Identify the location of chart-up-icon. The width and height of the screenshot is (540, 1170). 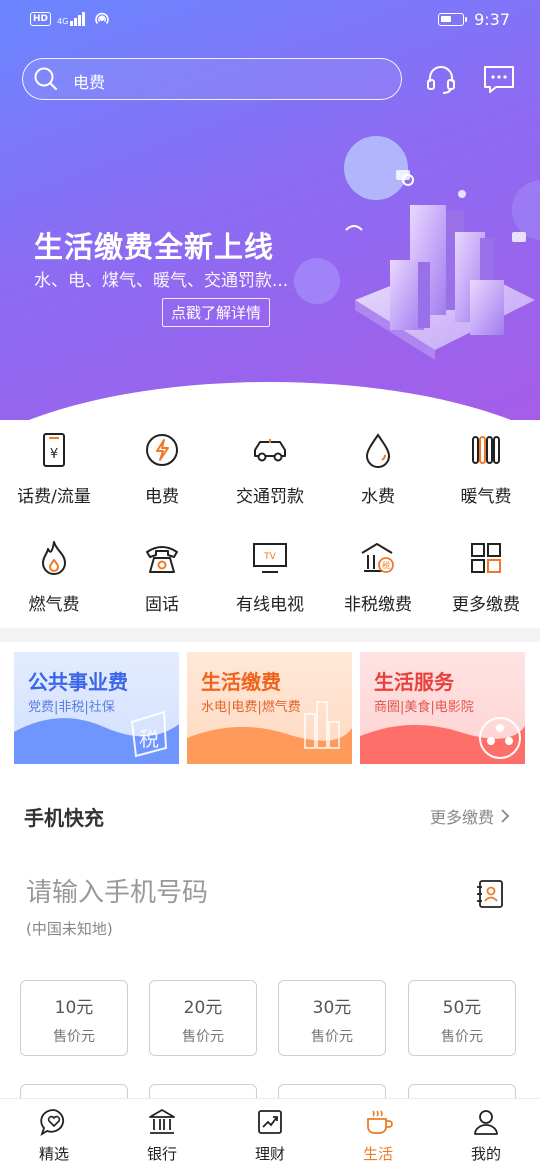
(270, 1122).